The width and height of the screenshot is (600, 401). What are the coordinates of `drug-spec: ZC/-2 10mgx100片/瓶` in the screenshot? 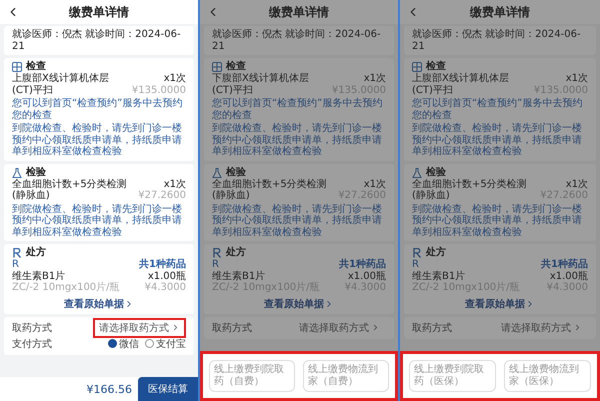 It's located at (66, 288).